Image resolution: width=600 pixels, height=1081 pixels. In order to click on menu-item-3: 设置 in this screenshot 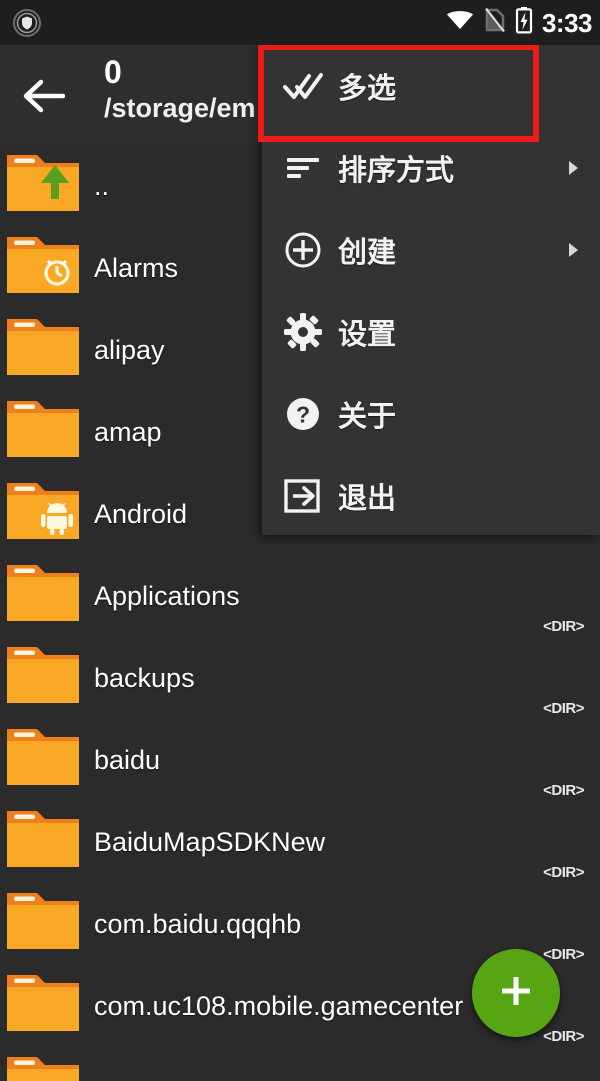, I will do `click(431, 332)`.